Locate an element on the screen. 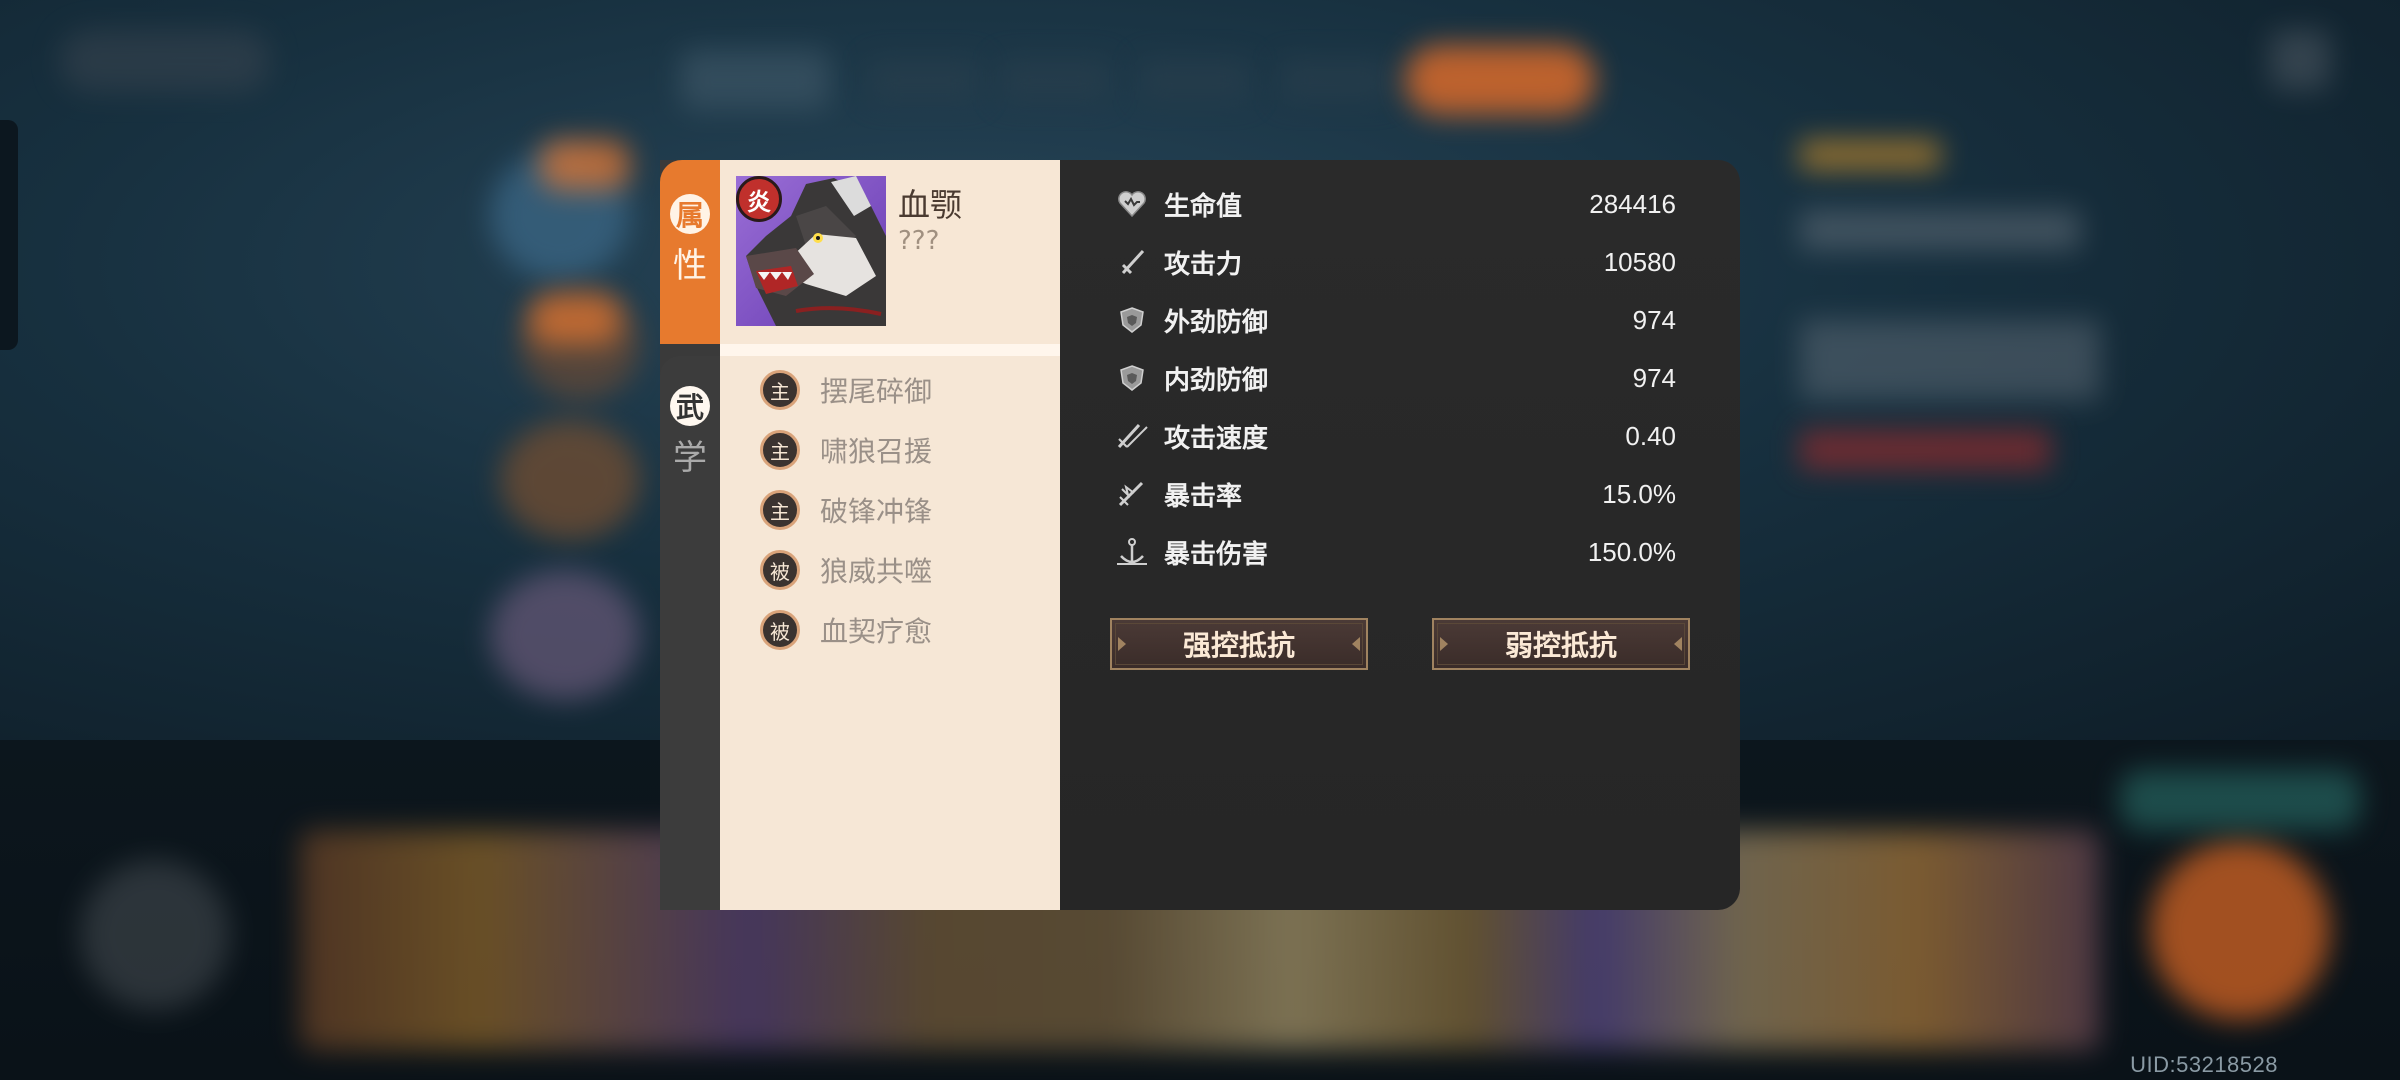 This screenshot has width=2400, height=1080. stat-value: 10580 is located at coordinates (1639, 261).